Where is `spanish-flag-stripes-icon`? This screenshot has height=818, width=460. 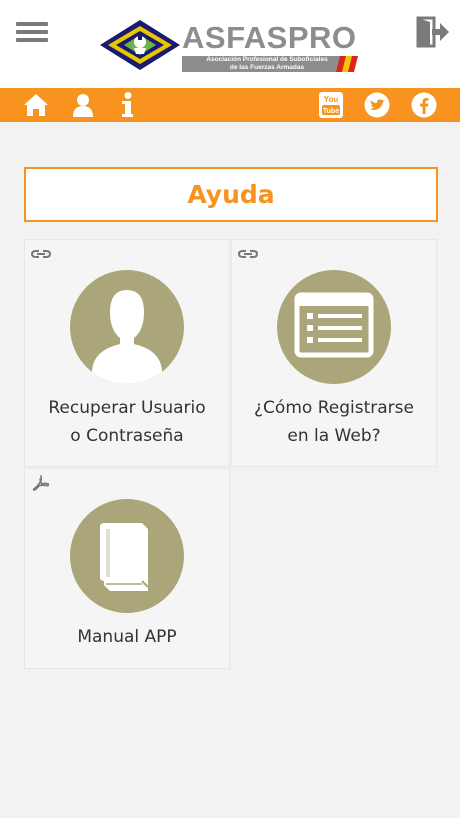 spanish-flag-stripes-icon is located at coordinates (347, 64).